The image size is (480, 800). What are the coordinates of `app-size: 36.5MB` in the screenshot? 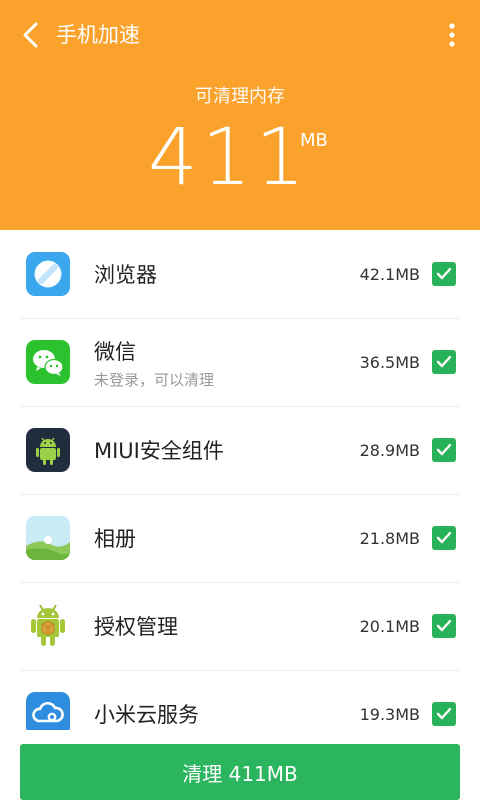 It's located at (389, 362).